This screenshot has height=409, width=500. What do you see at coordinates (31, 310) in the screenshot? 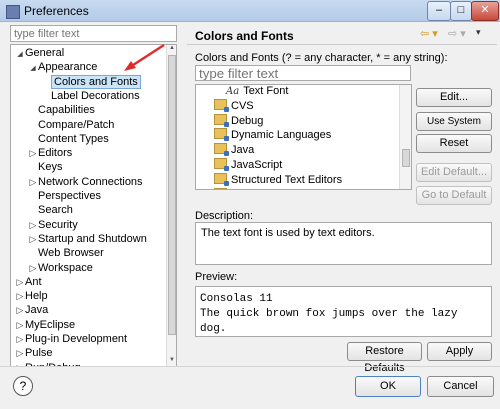
I see `tree-item: Java` at bounding box center [31, 310].